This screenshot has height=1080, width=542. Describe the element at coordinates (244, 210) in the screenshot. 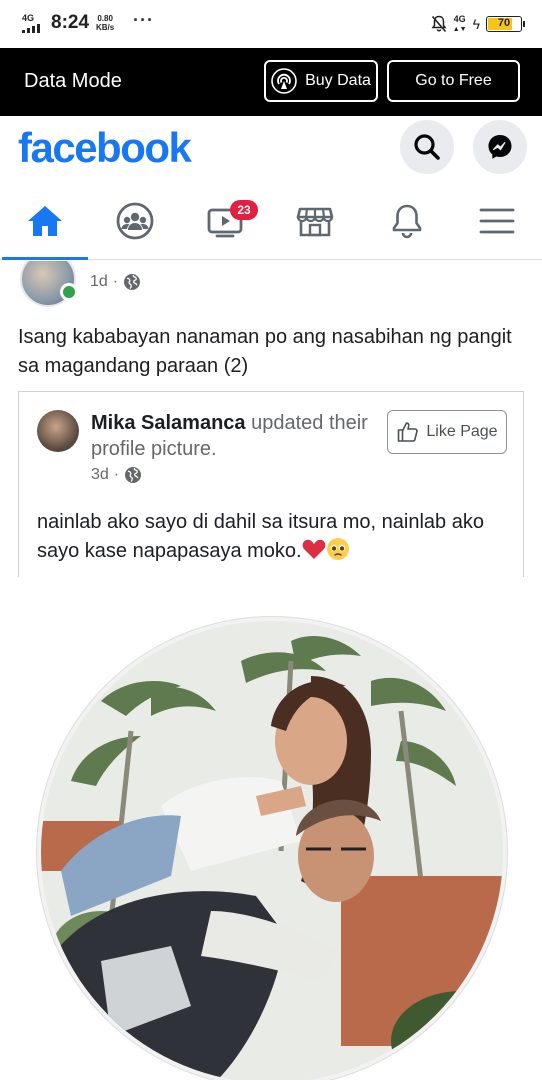

I see `watch-badge: 23` at that location.